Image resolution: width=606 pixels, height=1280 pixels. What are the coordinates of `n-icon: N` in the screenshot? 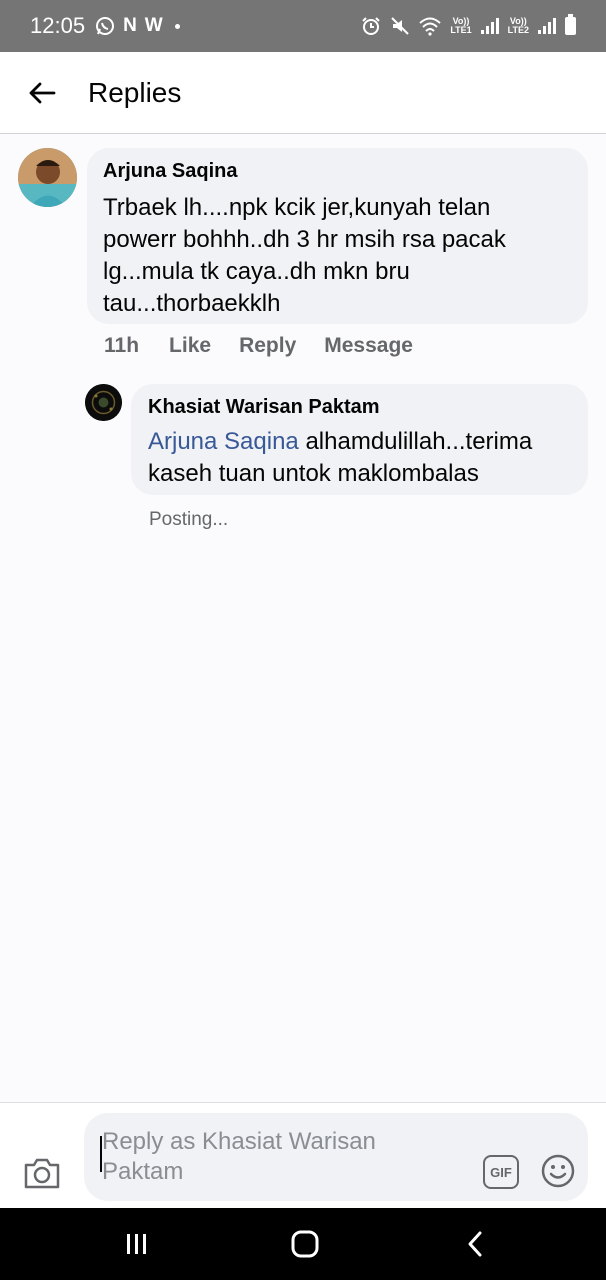 It's located at (130, 25).